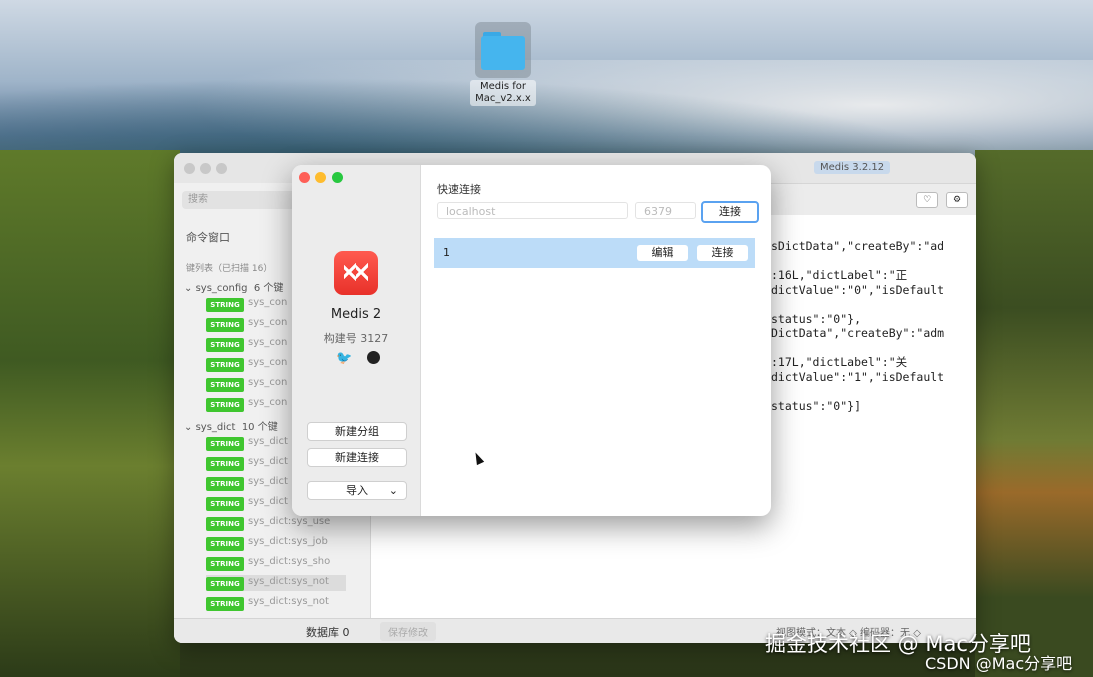  What do you see at coordinates (208, 237) in the screenshot?
I see `command-window-item: 命令窗口` at bounding box center [208, 237].